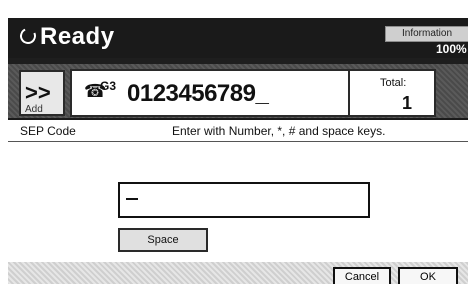  What do you see at coordinates (426, 34) in the screenshot?
I see `information-button: Information` at bounding box center [426, 34].